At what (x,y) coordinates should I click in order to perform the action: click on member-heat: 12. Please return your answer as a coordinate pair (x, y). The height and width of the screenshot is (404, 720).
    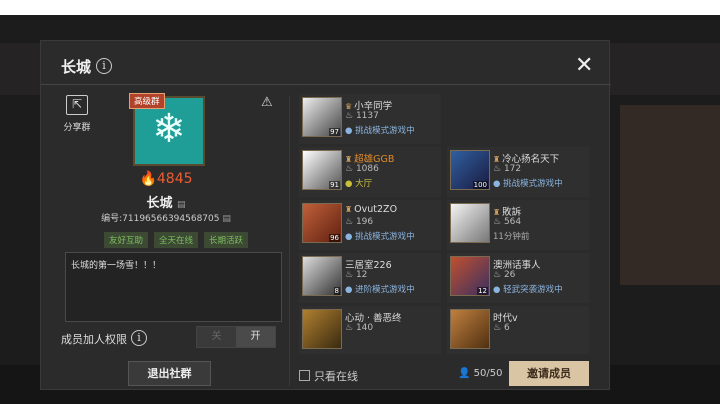
    Looking at the image, I should click on (361, 275).